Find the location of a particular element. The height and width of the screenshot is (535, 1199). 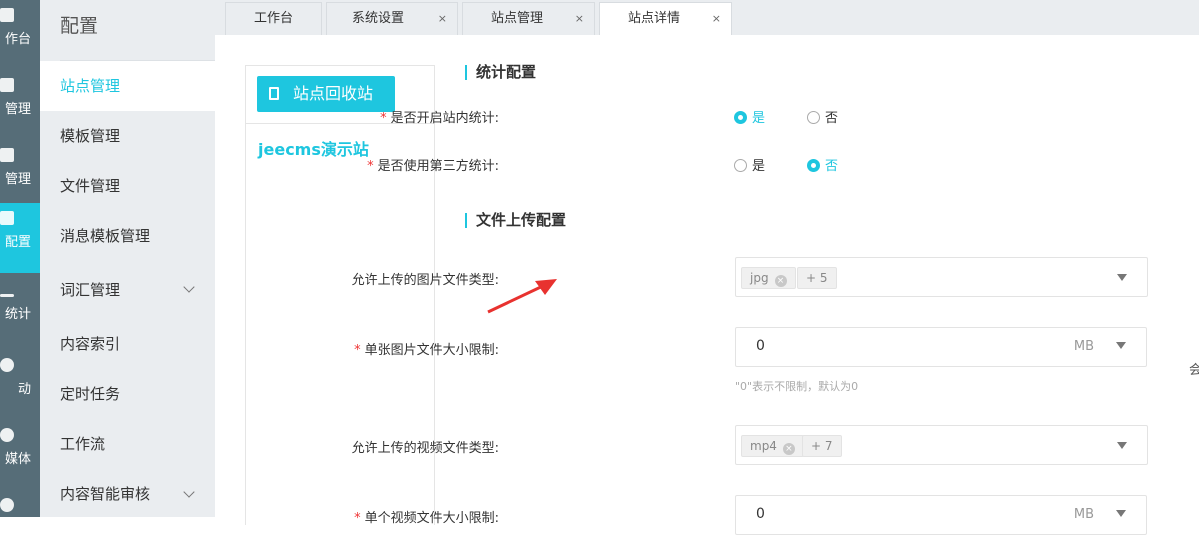

rail-label: 配置 is located at coordinates (17, 242).